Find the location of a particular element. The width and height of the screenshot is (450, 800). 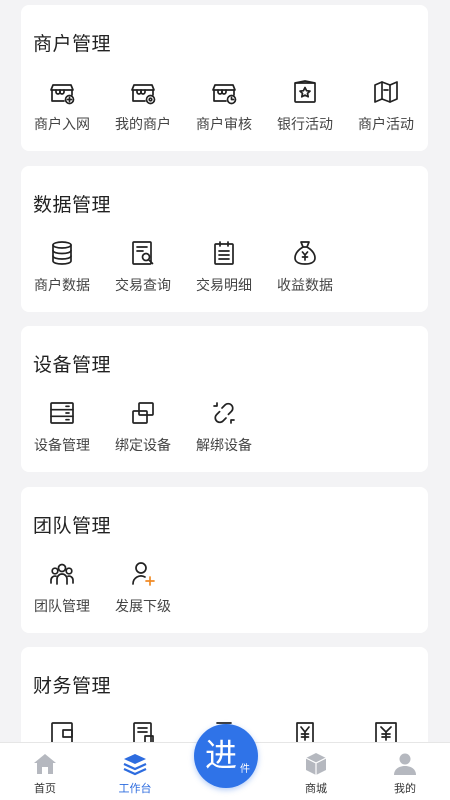

tab-home: 首页 is located at coordinates (45, 771).